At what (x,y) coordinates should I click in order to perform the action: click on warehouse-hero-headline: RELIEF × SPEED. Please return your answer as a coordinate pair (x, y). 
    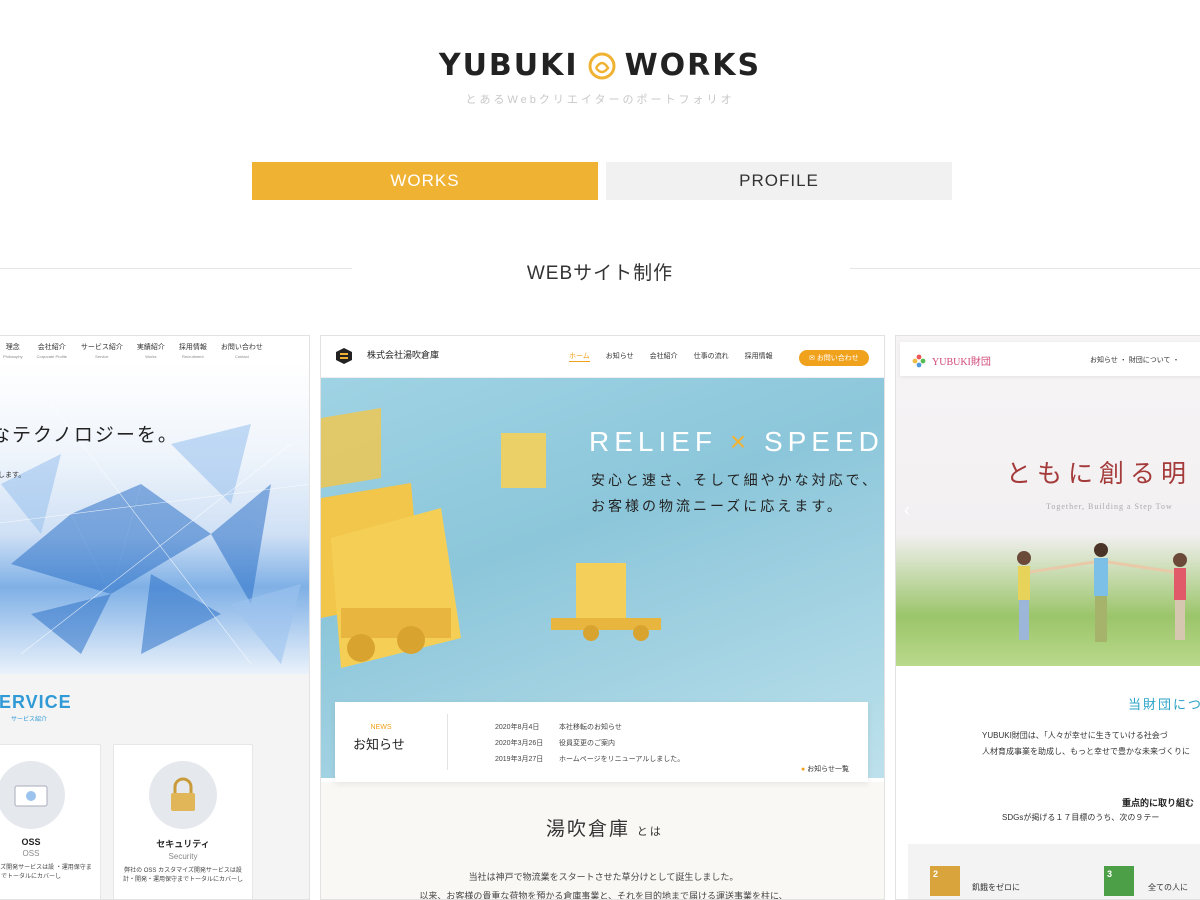
    Looking at the image, I should click on (736, 442).